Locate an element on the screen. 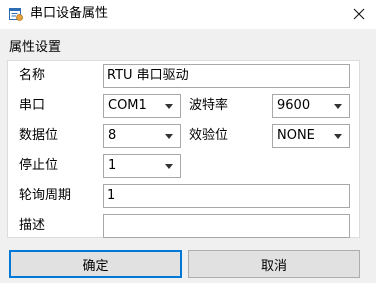 Image resolution: width=376 pixels, height=283 pixels. desc-label: 描述 is located at coordinates (32, 225).